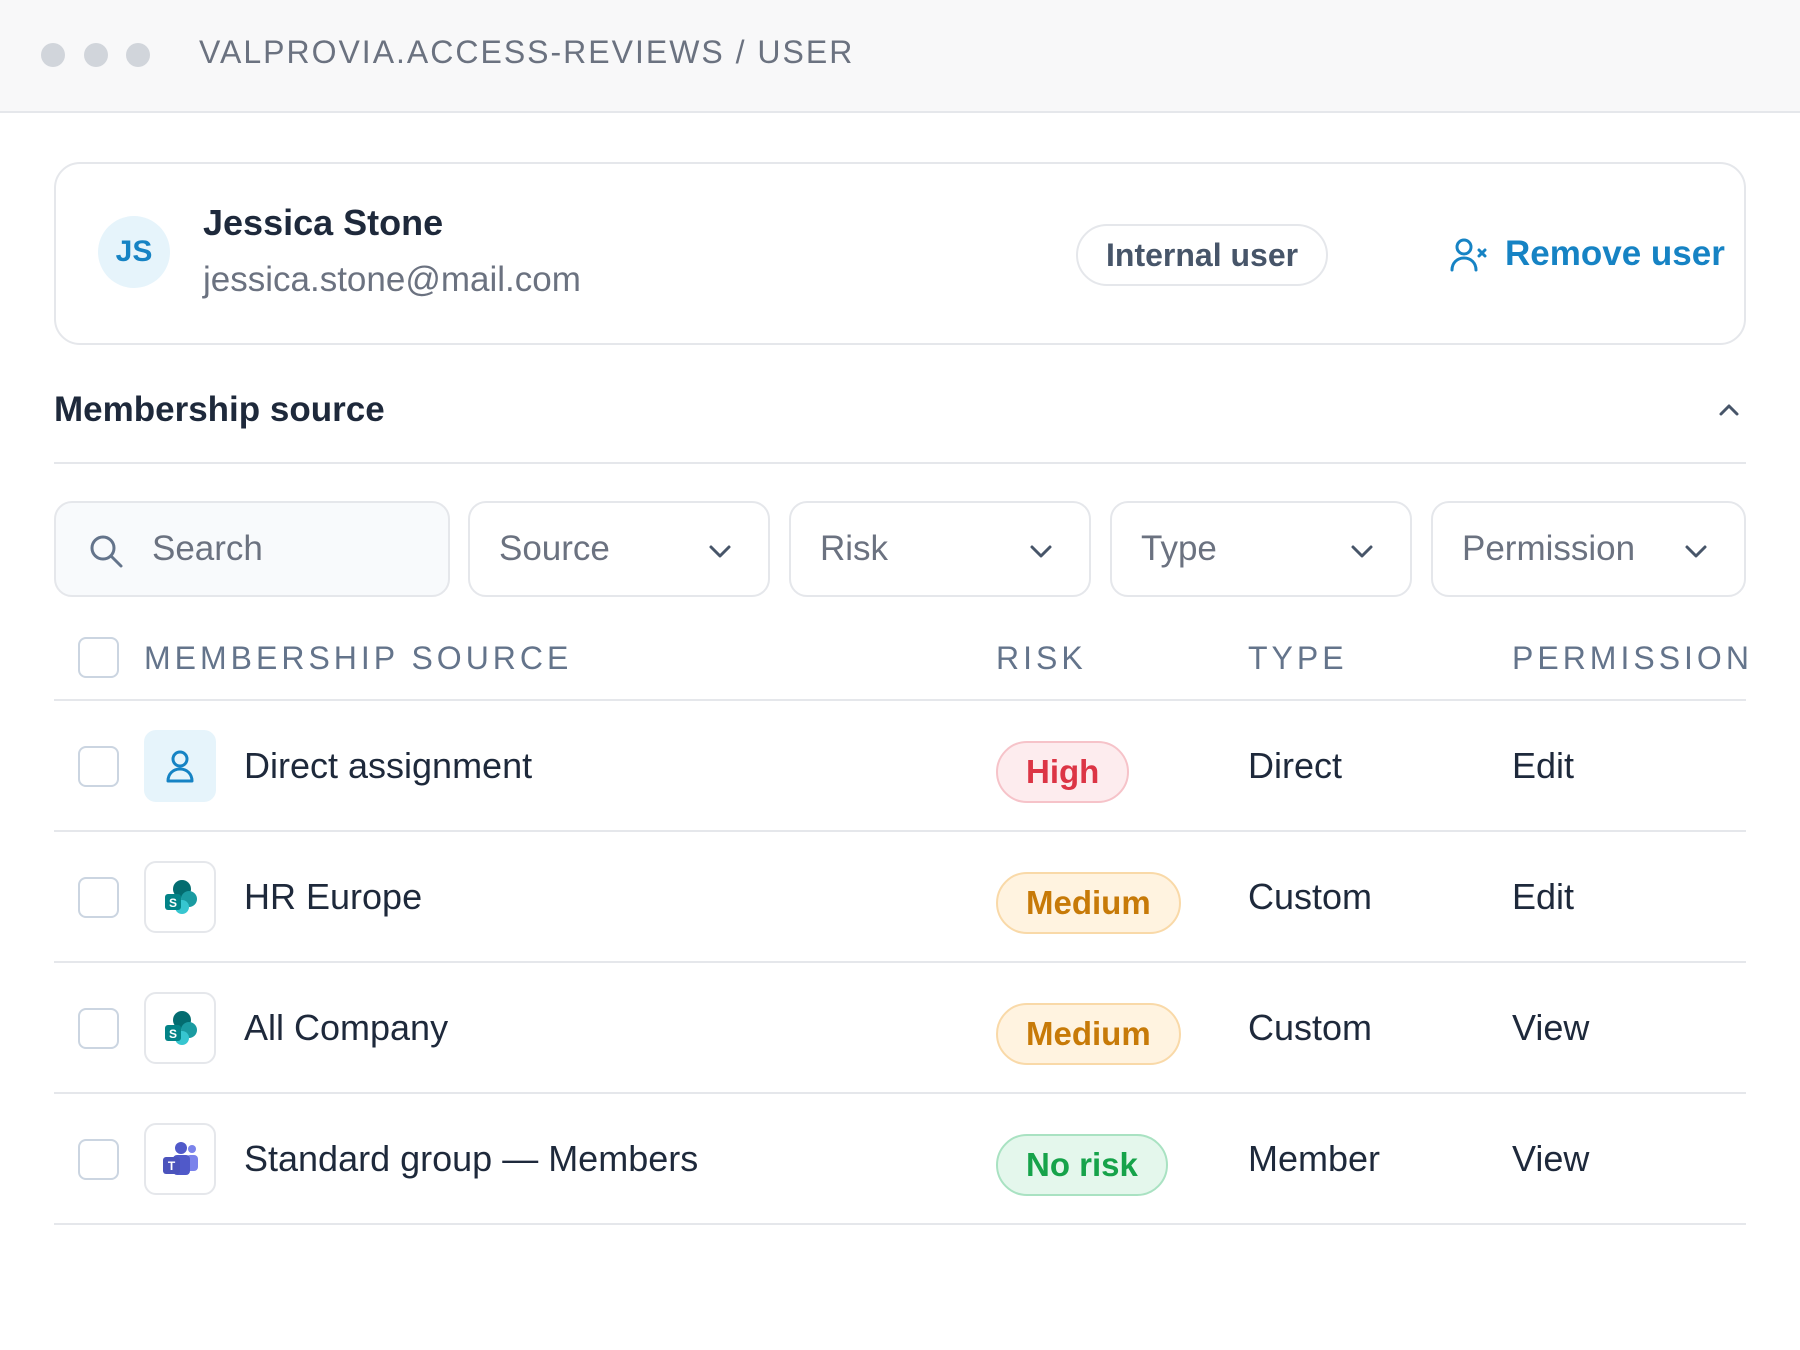  I want to click on membership-source-name: All Company, so click(346, 1027).